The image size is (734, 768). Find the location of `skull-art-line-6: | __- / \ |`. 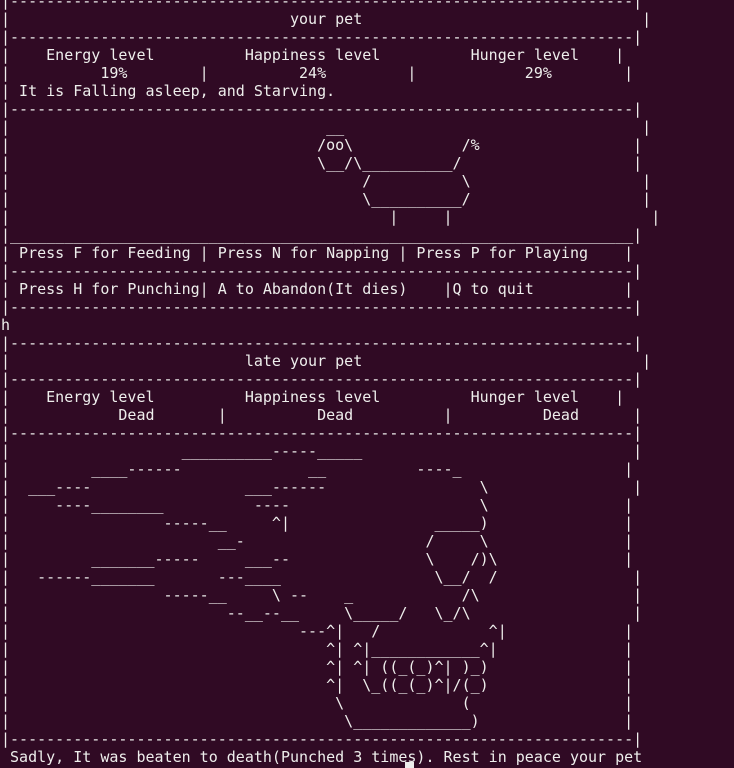

skull-art-line-6: | __- / \ | is located at coordinates (317, 541).